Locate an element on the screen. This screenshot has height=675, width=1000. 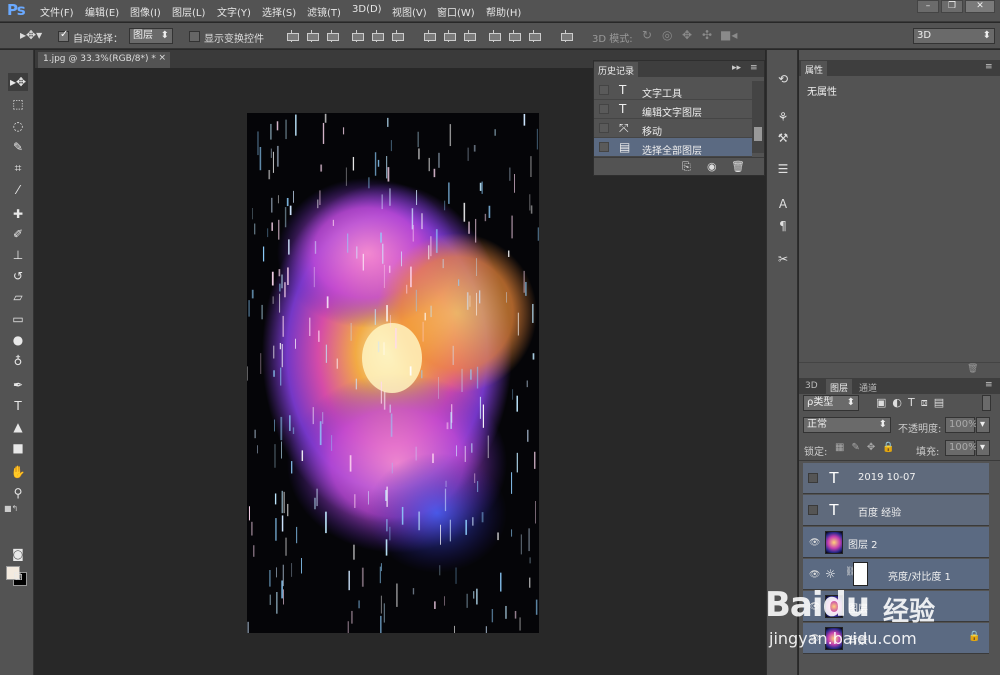
fill-stepper: ▾ is located at coordinates (983, 448).